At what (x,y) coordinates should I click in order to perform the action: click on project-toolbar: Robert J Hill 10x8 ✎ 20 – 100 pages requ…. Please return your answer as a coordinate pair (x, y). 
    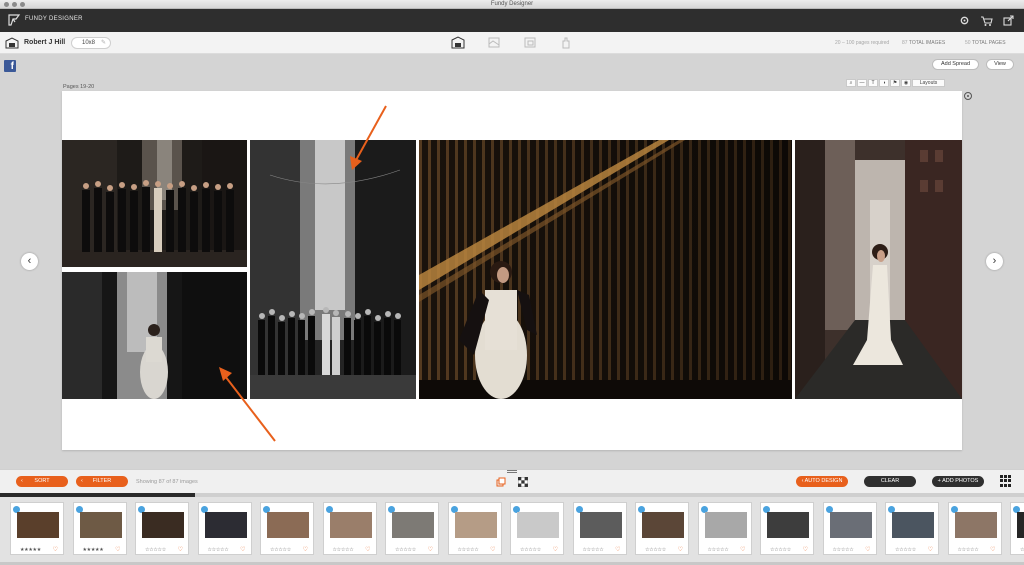
    Looking at the image, I should click on (512, 43).